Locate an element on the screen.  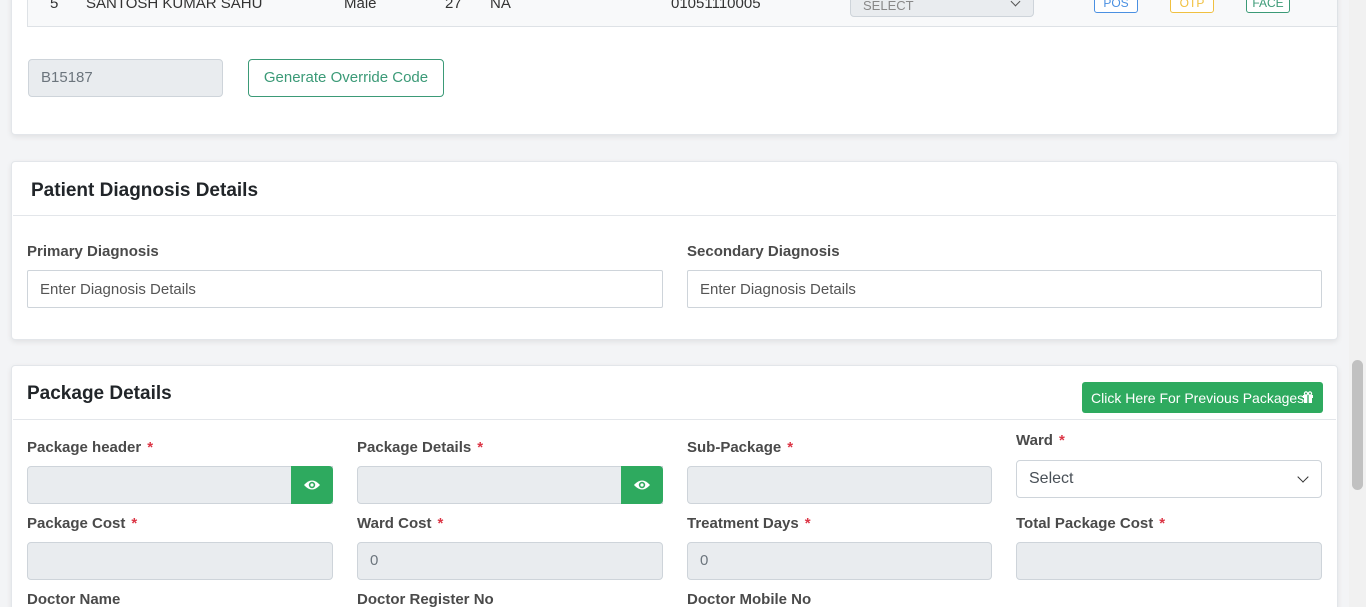
cell-age: 27 is located at coordinates (453, 6).